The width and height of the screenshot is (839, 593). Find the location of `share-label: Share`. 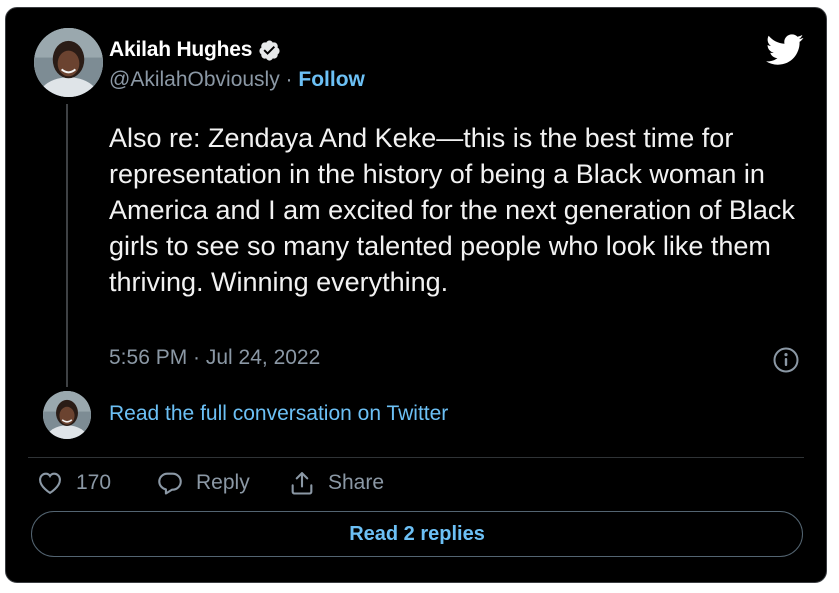

share-label: Share is located at coordinates (356, 482).